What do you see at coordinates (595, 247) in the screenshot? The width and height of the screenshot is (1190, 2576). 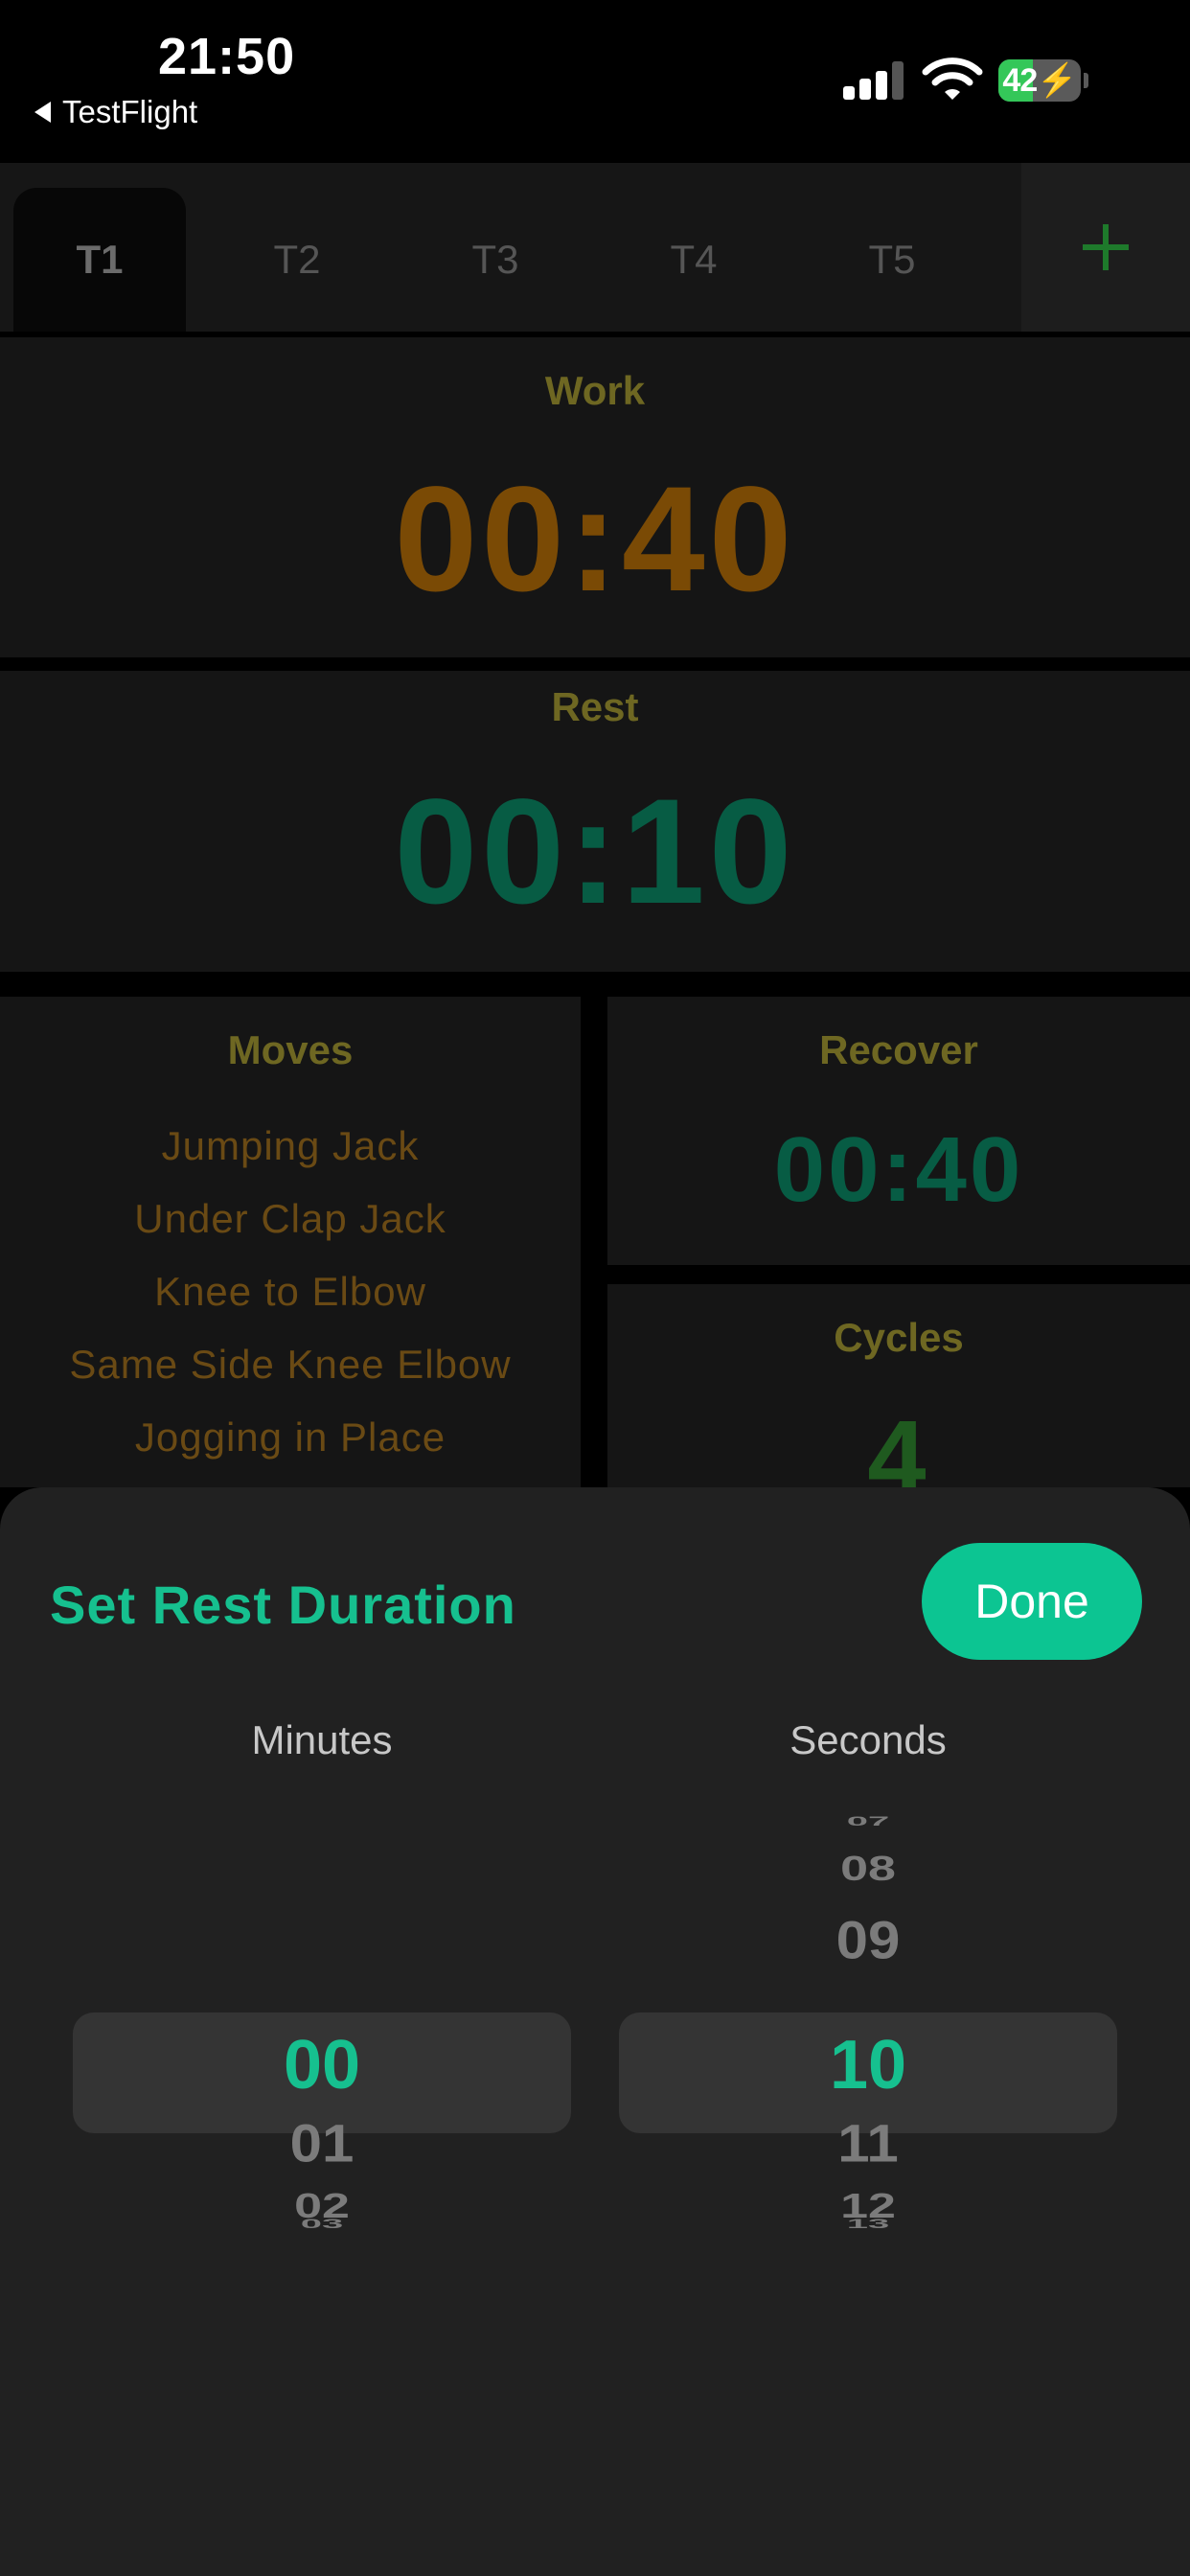 I see `timer-tab-bar: T1 T2 T3 T4 T5` at bounding box center [595, 247].